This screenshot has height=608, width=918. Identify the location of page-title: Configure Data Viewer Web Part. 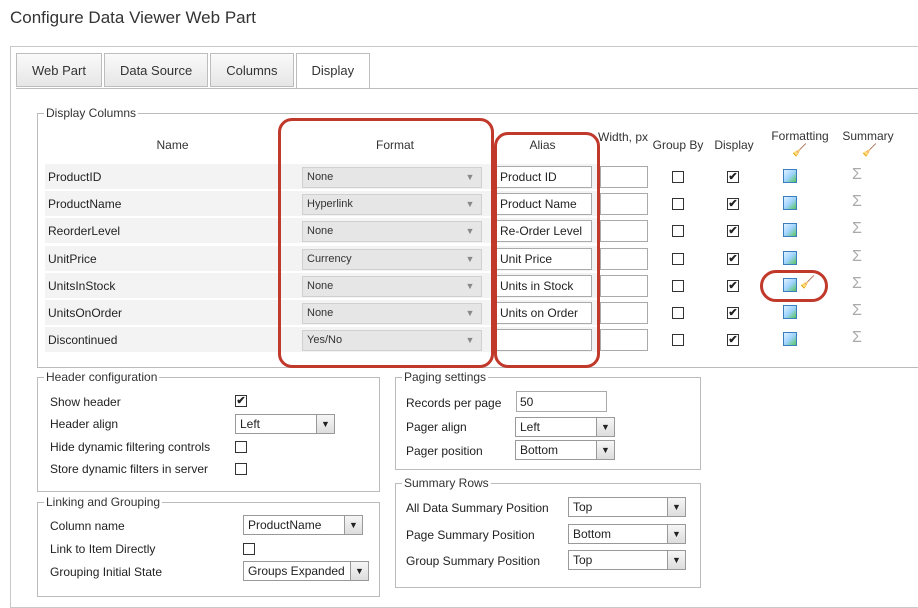
(133, 17).